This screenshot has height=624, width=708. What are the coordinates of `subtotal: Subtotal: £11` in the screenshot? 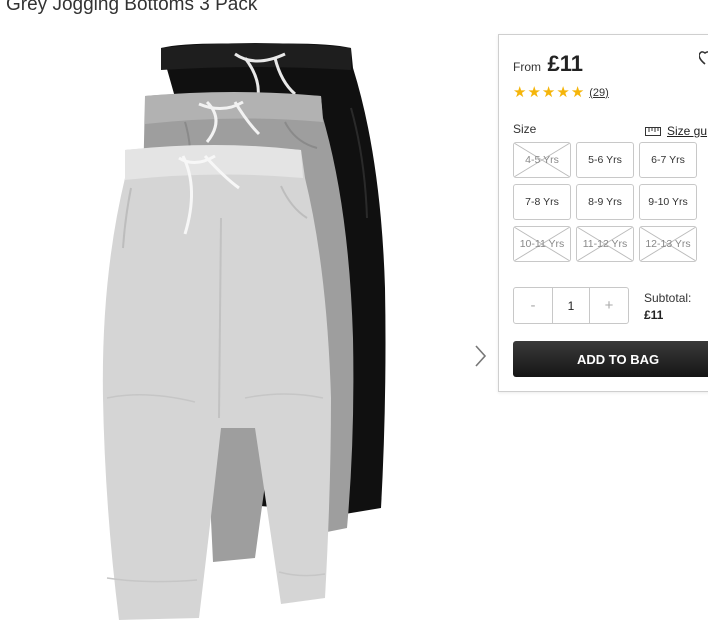 It's located at (667, 306).